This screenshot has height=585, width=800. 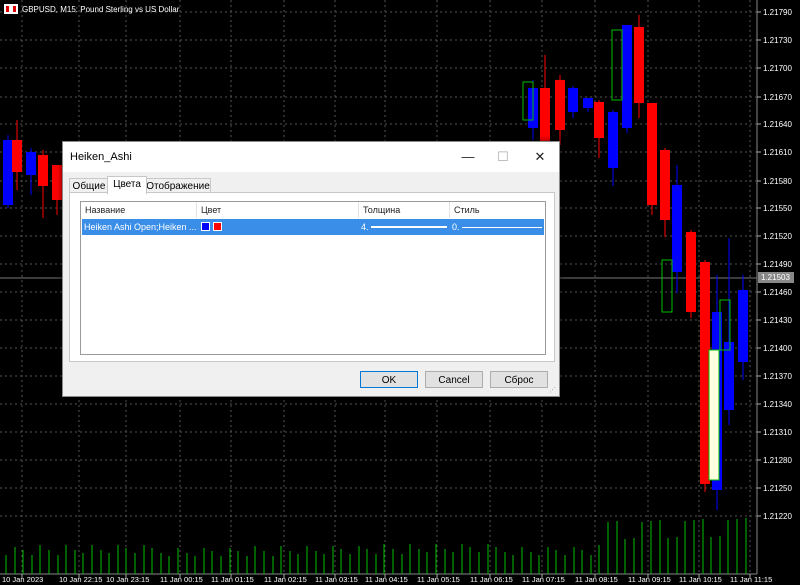 What do you see at coordinates (278, 210) in the screenshot?
I see `column-header-color: Цвет` at bounding box center [278, 210].